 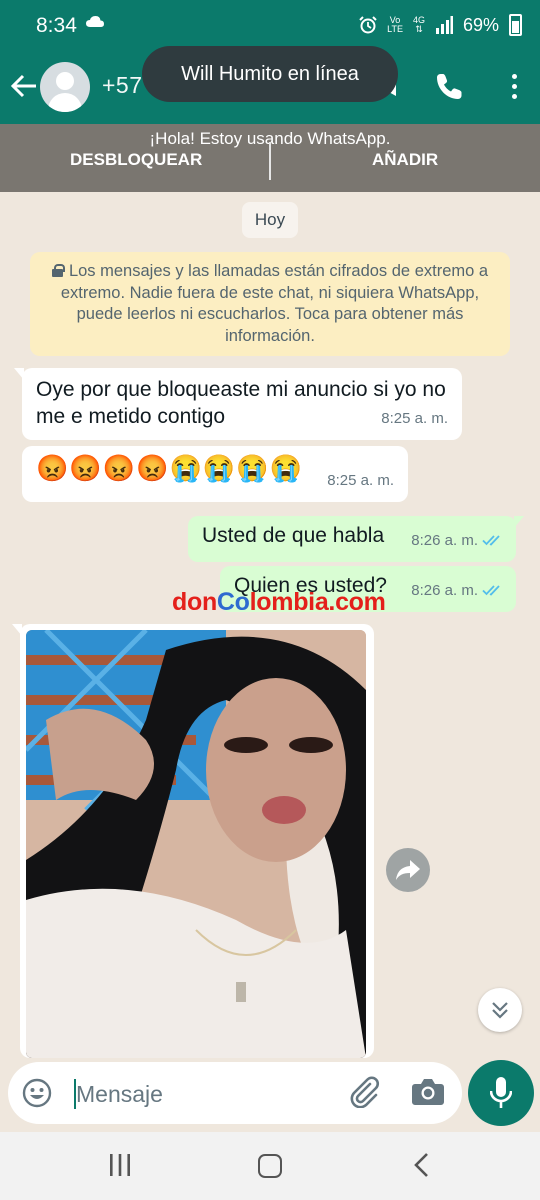 I want to click on message-bubble: 😡😡😡😡😭😭😭😭 8:25 a. m., so click(x=215, y=474).